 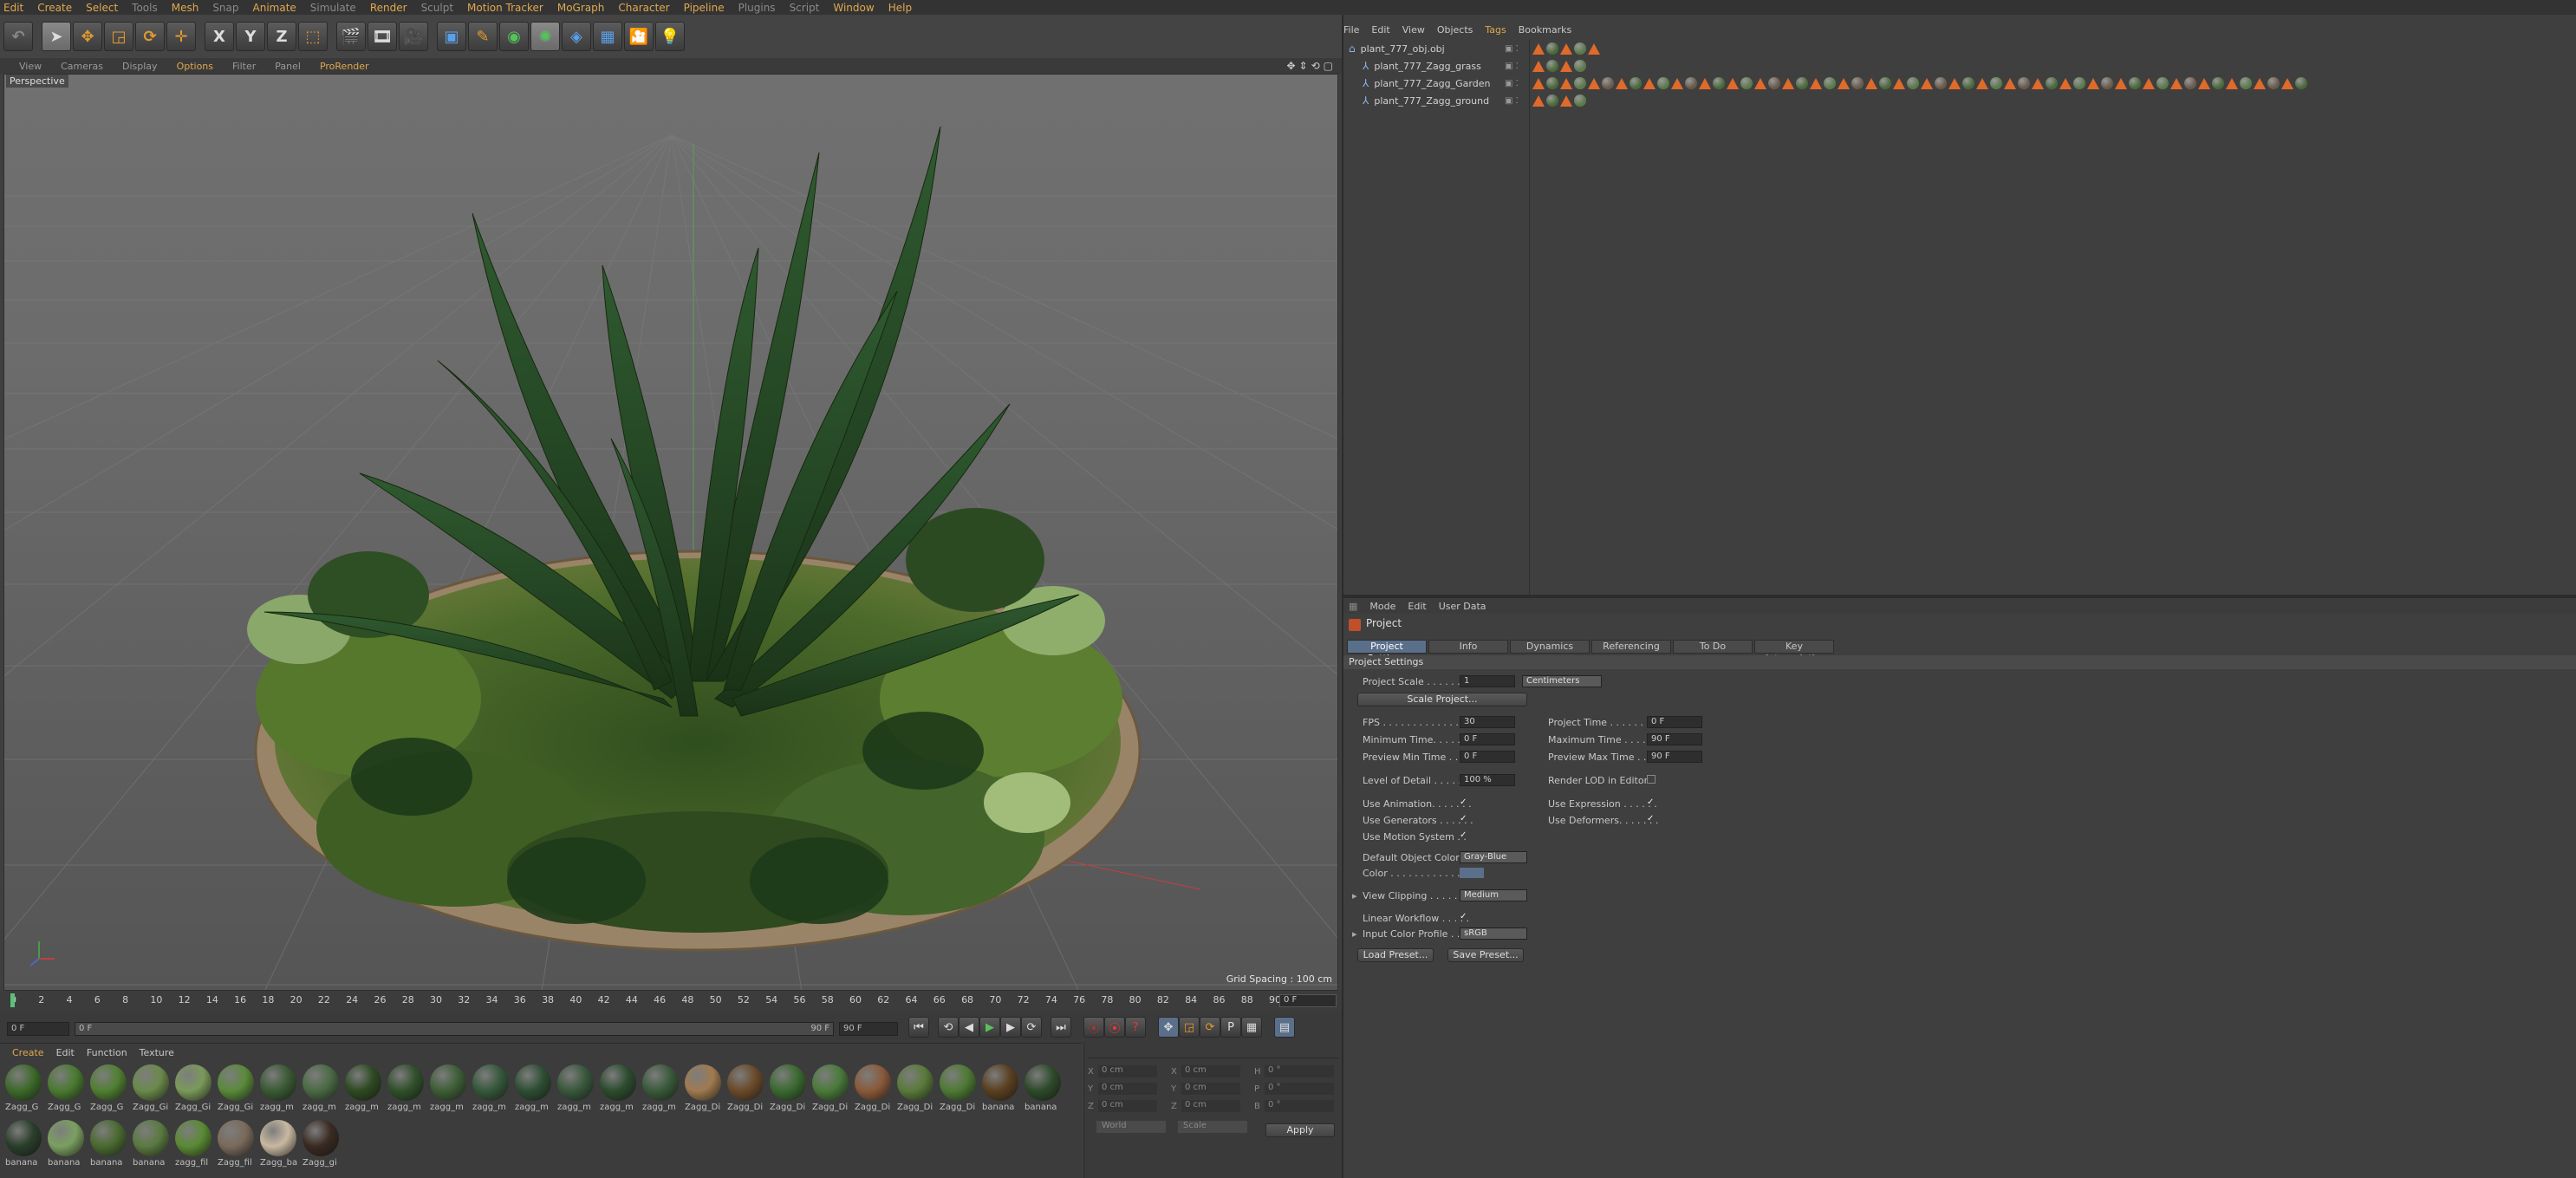 What do you see at coordinates (1354, 895) in the screenshot?
I see `view-clipping-toggle-icon: ▸` at bounding box center [1354, 895].